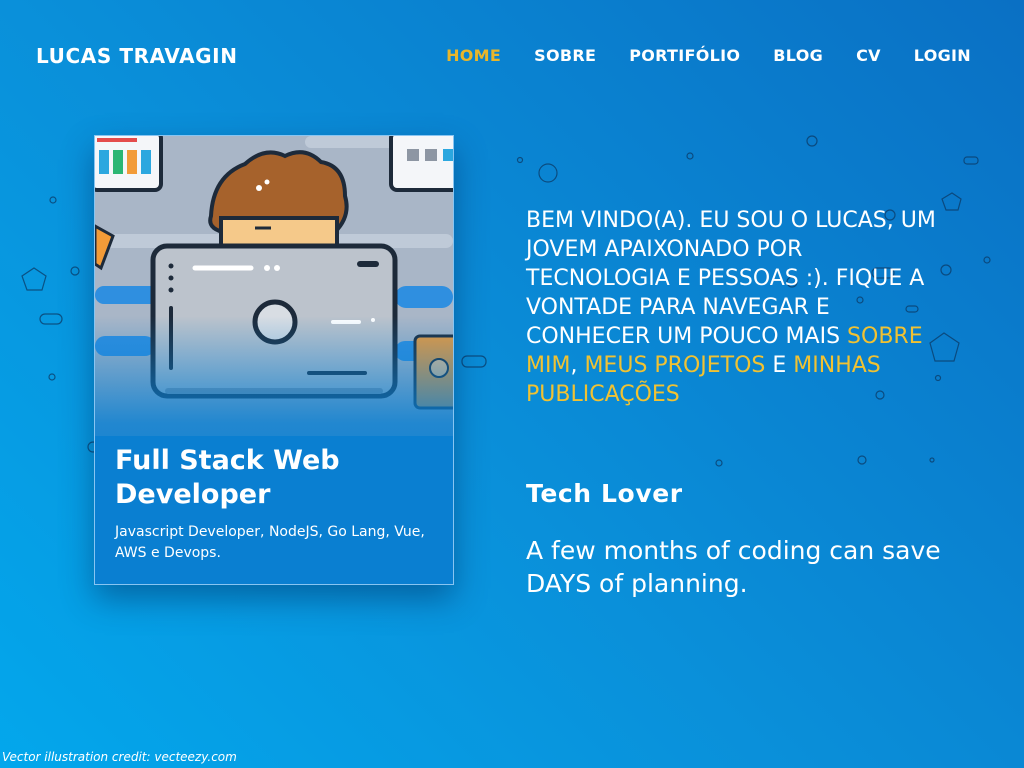 The image size is (1024, 768). Describe the element at coordinates (473, 55) in the screenshot. I see `nav-home: HOME` at that location.